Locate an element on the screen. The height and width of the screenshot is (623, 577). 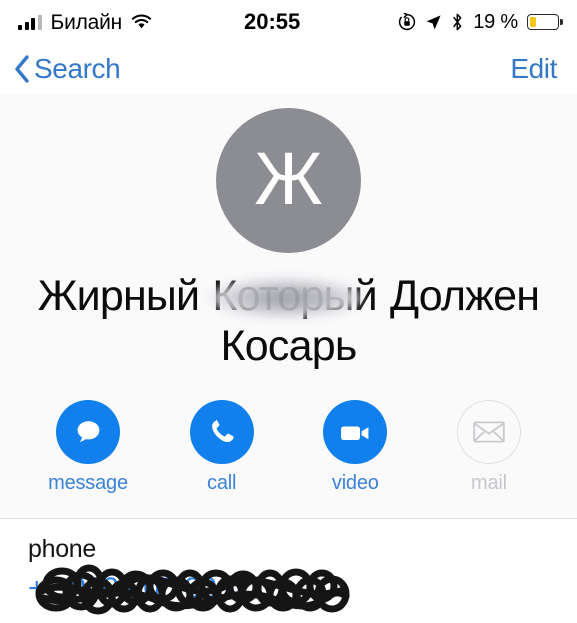
call-action-circle is located at coordinates (221, 431).